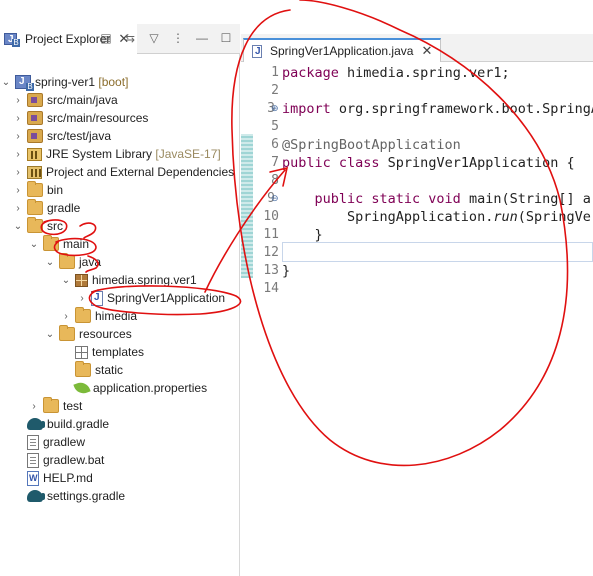 The image size is (593, 576). What do you see at coordinates (37, 190) in the screenshot?
I see `tree-item: › bin` at bounding box center [37, 190].